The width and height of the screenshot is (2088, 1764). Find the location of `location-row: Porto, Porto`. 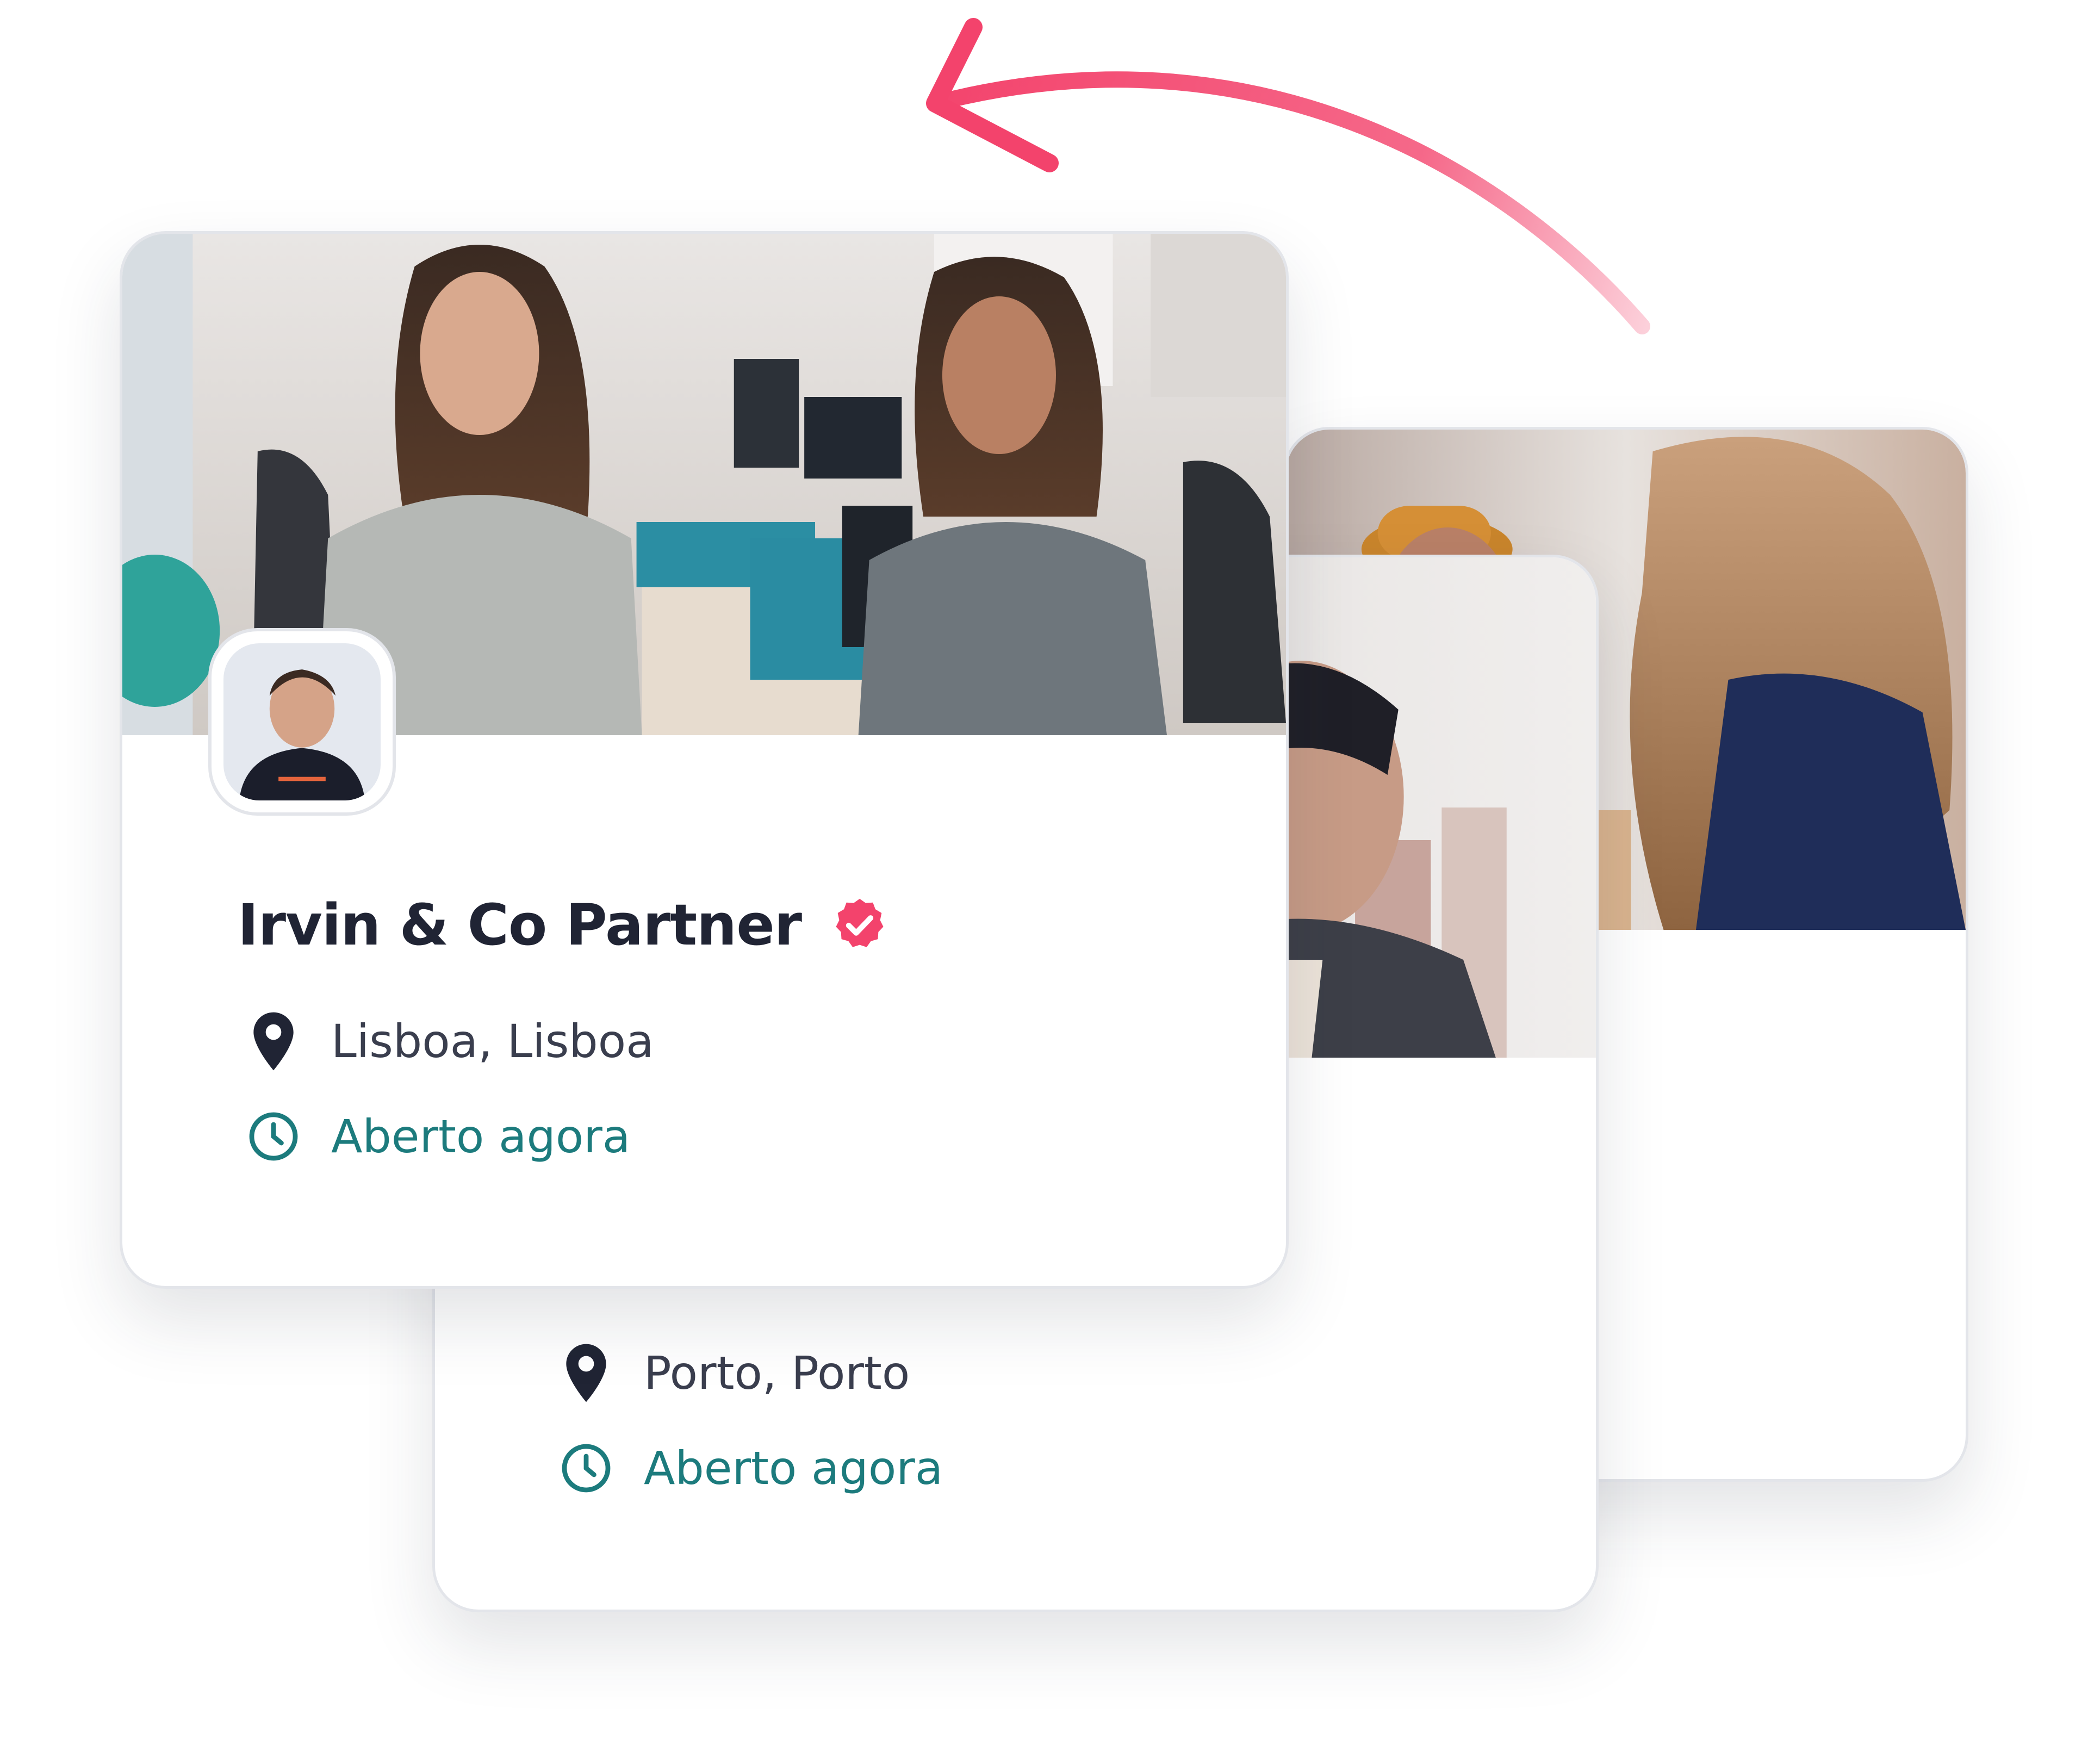

location-row: Porto, Porto is located at coordinates (735, 1373).